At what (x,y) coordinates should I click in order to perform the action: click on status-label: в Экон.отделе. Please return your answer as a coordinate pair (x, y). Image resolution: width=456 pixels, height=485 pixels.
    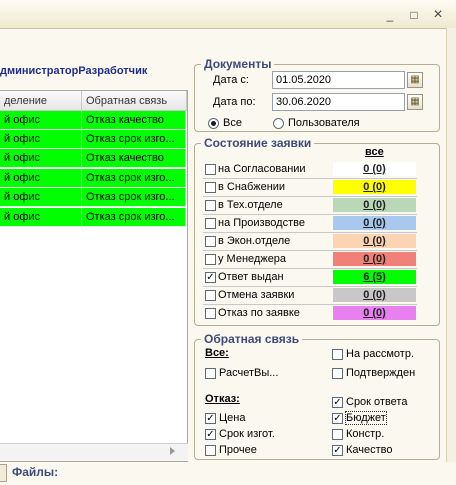
    Looking at the image, I should click on (254, 241).